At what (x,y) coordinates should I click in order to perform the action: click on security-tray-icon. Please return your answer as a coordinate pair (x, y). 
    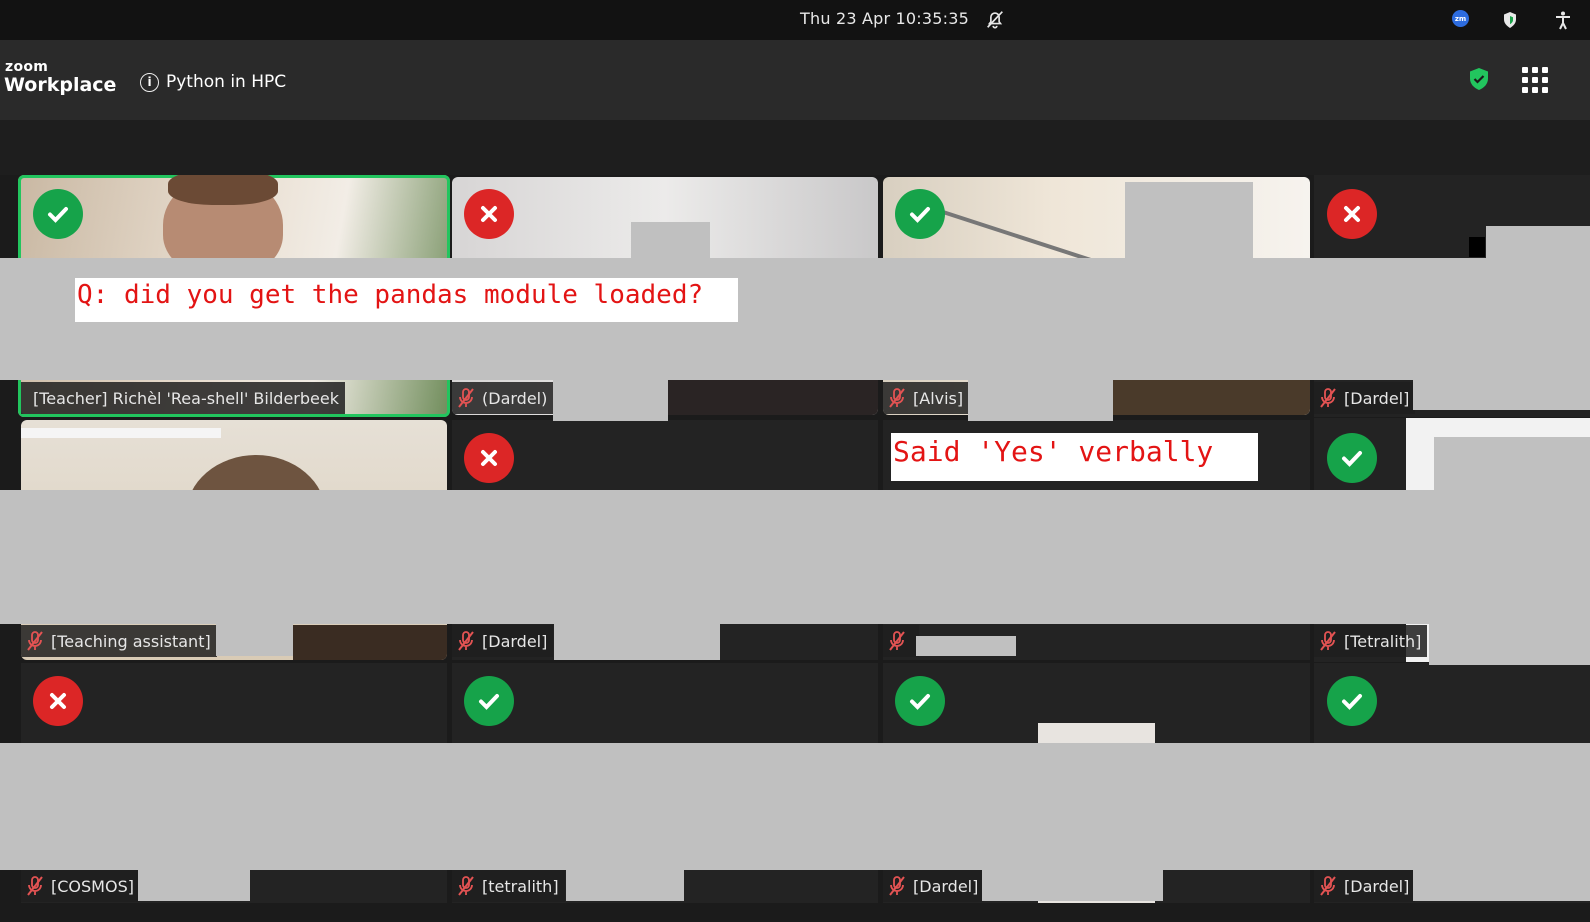
    Looking at the image, I should click on (1510, 20).